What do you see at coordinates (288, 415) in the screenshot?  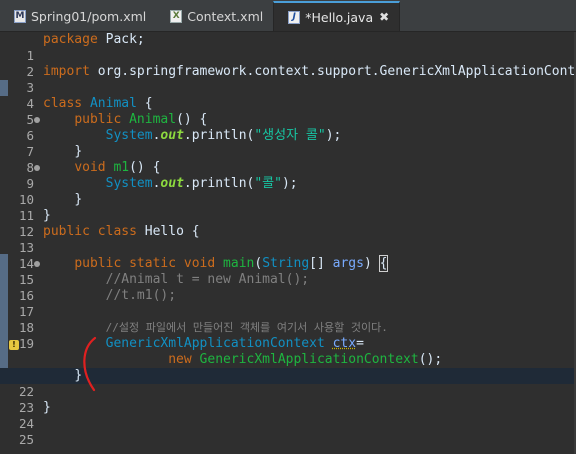 I see `code-line: 24 }` at bounding box center [288, 415].